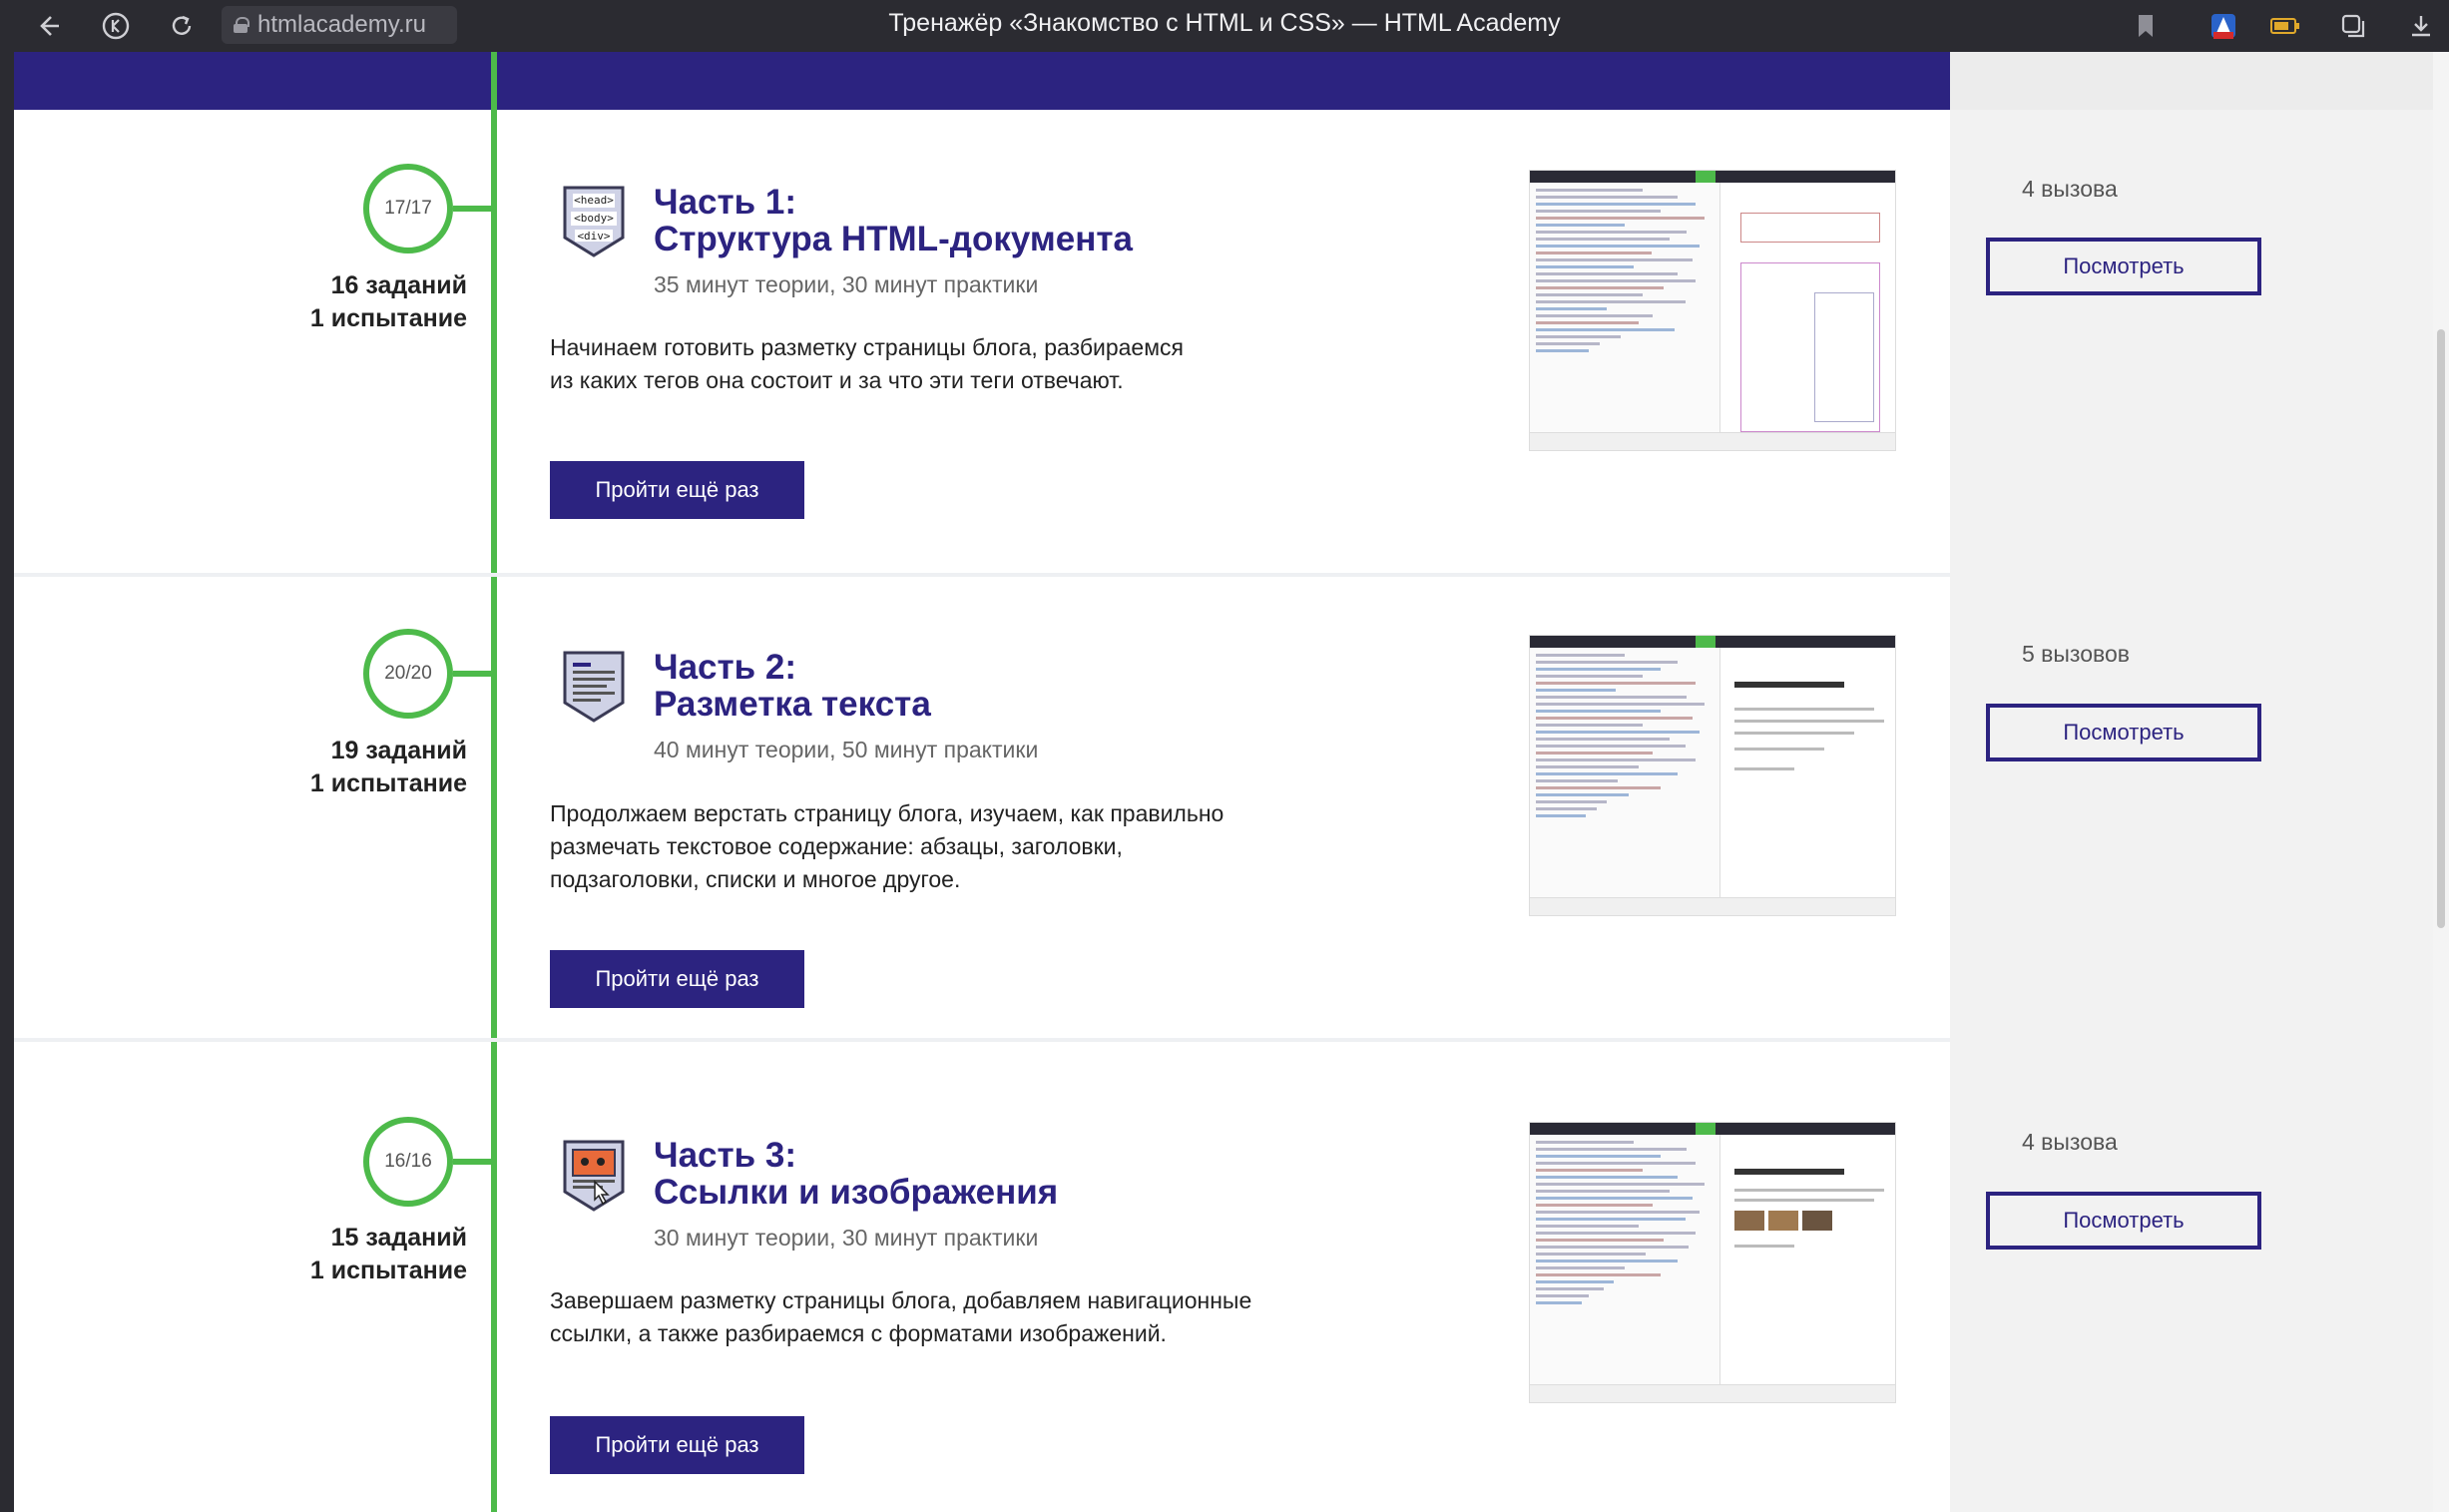 The width and height of the screenshot is (2449, 1512). Describe the element at coordinates (48, 26) in the screenshot. I see `back-icon` at that location.